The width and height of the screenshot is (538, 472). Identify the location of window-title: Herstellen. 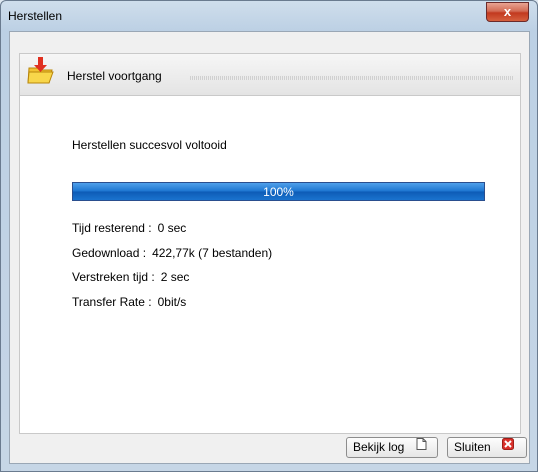
(35, 16).